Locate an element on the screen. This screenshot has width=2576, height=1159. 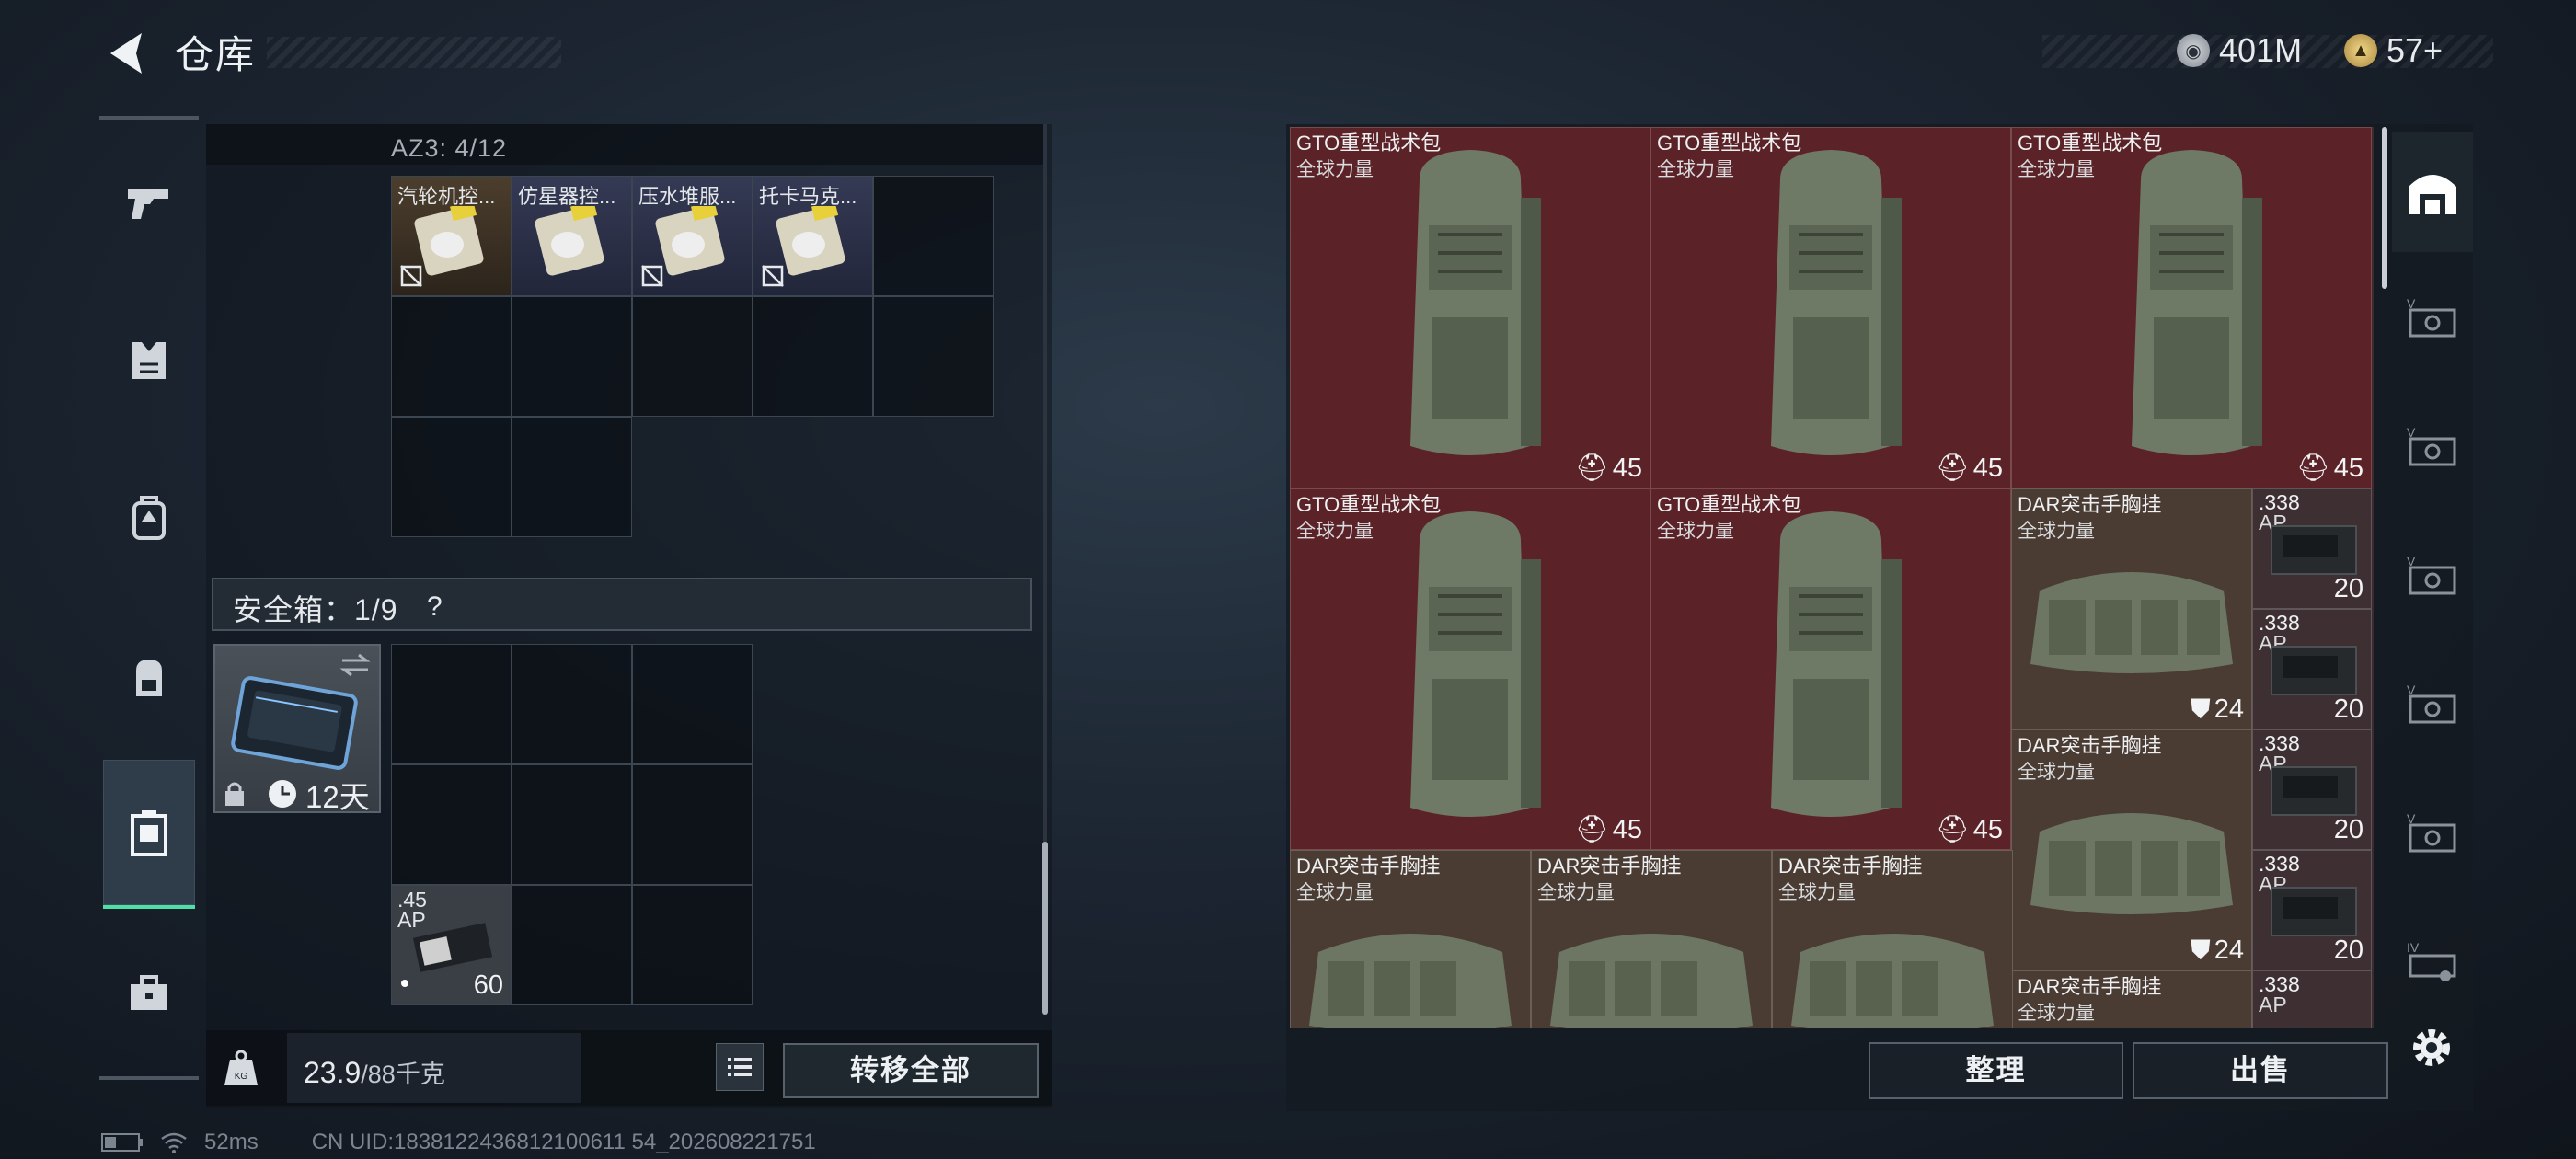
container-header is located at coordinates (624, 144).